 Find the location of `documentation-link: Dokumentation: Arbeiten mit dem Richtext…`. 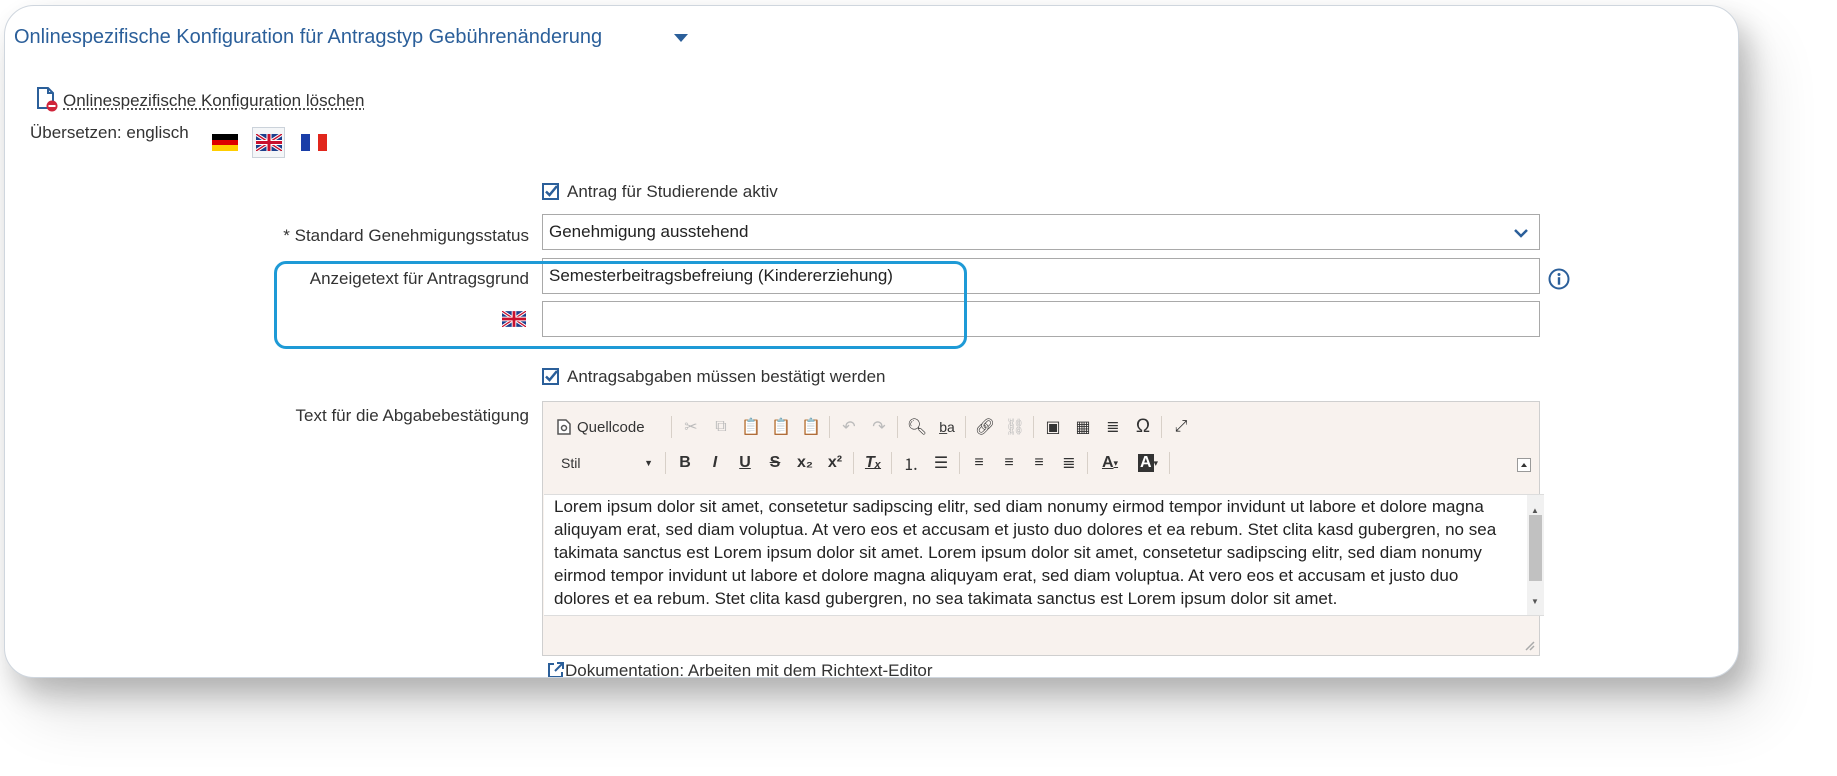

documentation-link: Dokumentation: Arbeiten mit dem Richtext… is located at coordinates (740, 669).